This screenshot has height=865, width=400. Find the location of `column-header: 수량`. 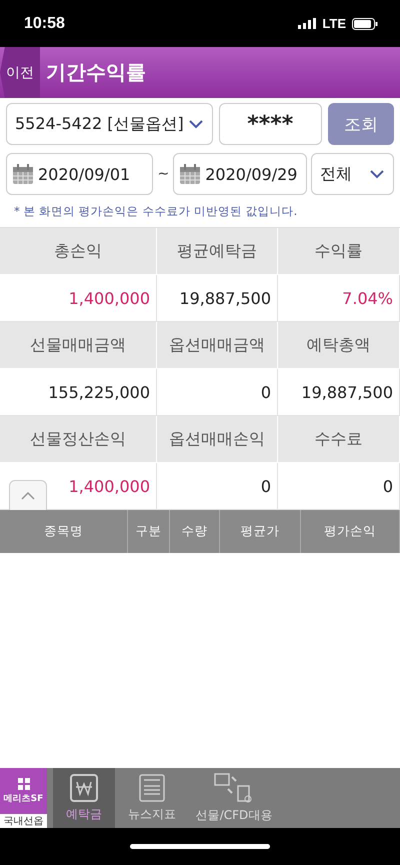

column-header: 수량 is located at coordinates (195, 531).